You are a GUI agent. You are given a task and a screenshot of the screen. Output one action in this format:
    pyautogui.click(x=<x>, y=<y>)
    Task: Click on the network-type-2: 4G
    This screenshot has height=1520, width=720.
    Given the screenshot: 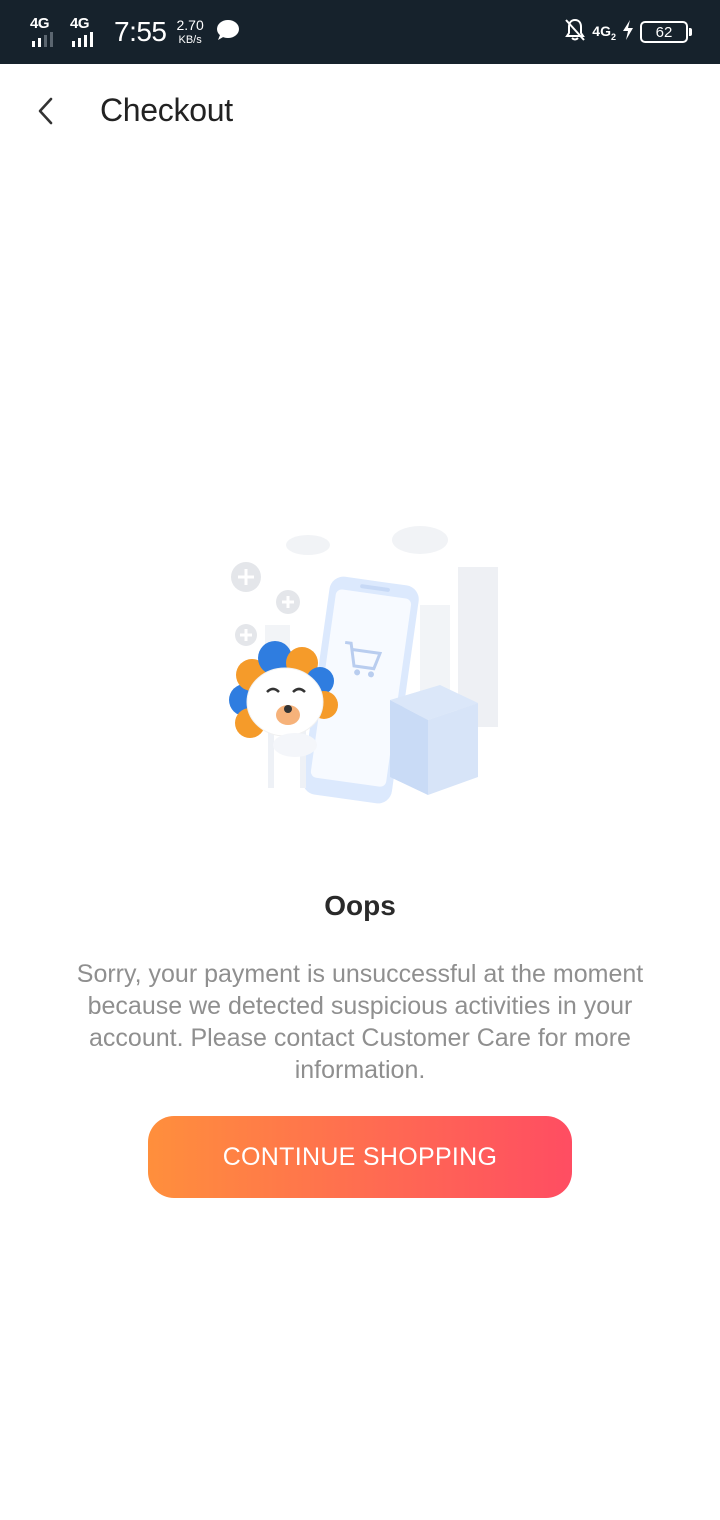 What is the action you would take?
    pyautogui.click(x=80, y=23)
    